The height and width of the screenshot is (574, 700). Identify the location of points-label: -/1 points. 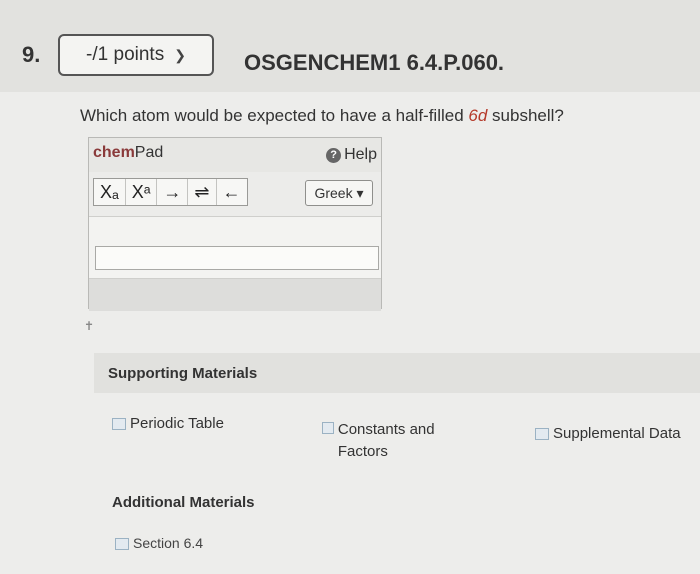
(125, 54).